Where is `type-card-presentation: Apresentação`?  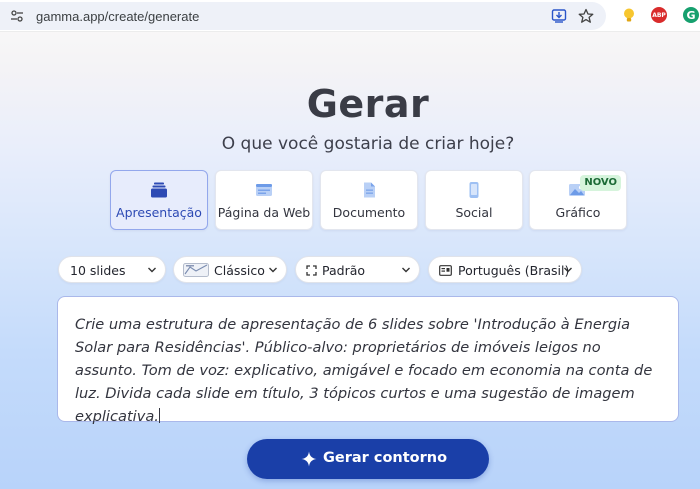
type-card-presentation: Apresentação is located at coordinates (159, 200).